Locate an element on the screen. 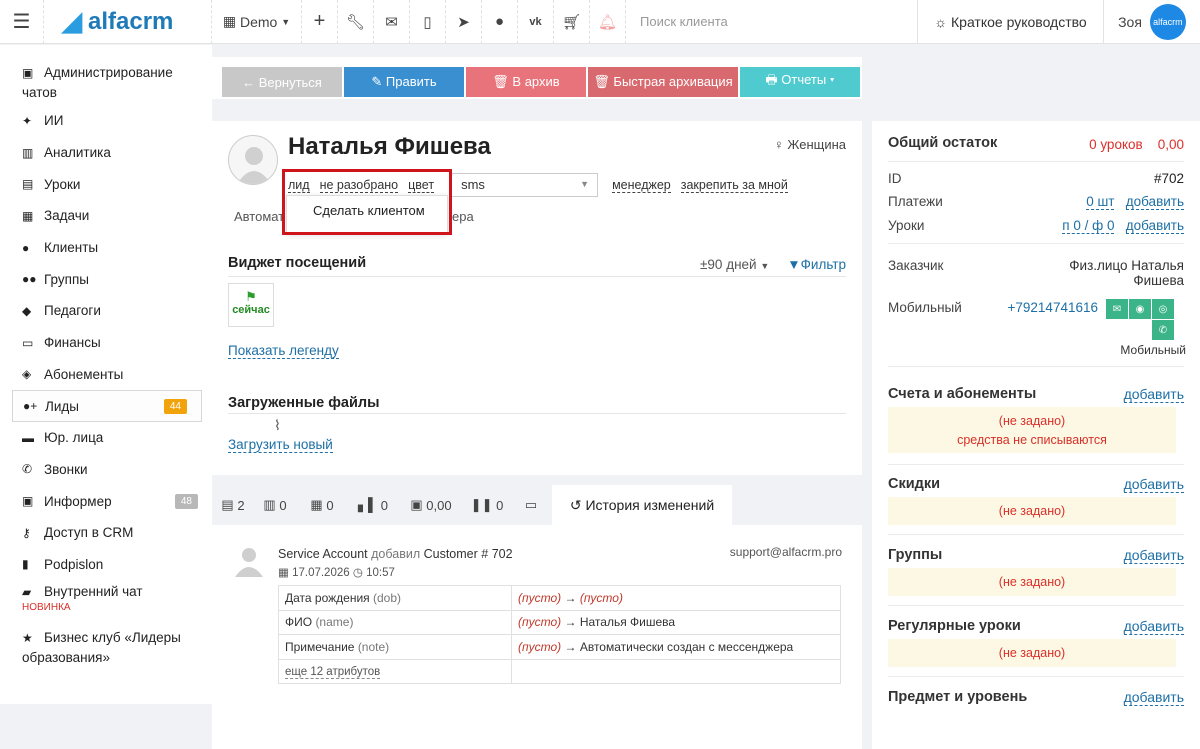  history-object: Customer # 702 is located at coordinates (468, 554).